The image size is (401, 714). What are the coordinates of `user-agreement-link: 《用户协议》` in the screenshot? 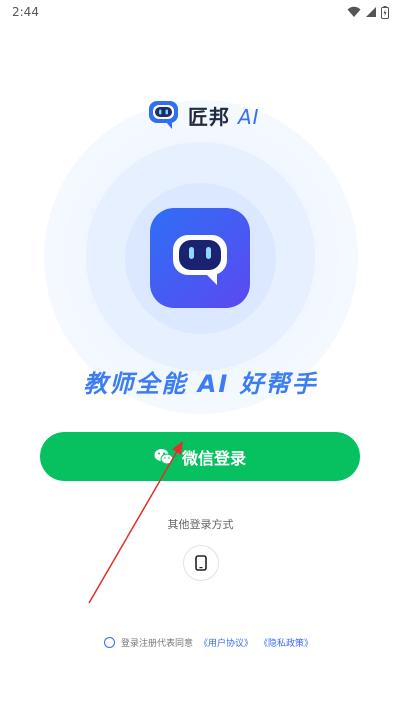 It's located at (226, 642).